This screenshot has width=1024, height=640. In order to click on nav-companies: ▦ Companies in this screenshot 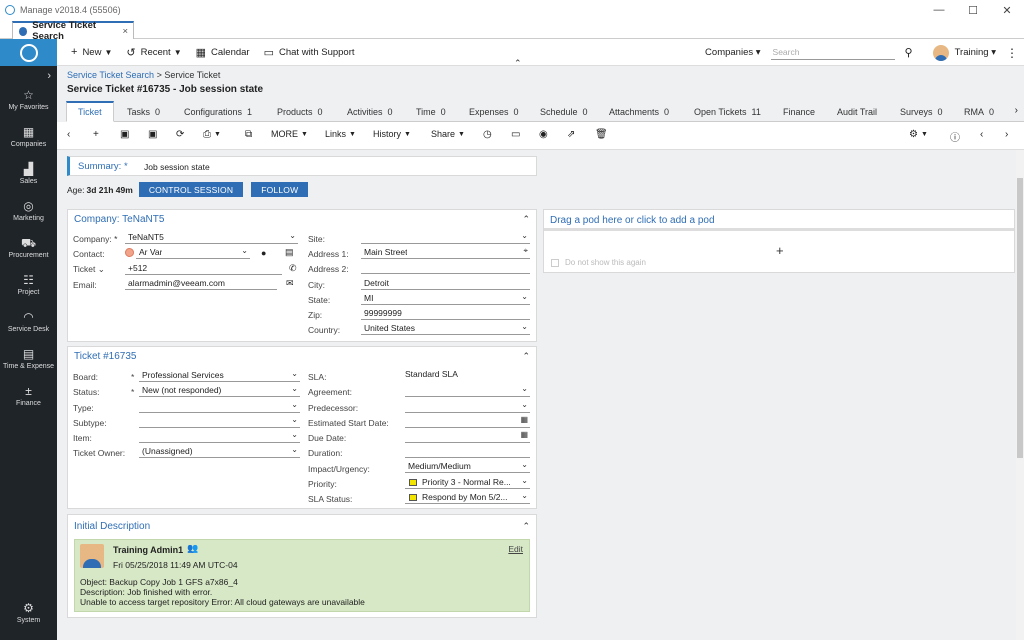, I will do `click(28, 137)`.